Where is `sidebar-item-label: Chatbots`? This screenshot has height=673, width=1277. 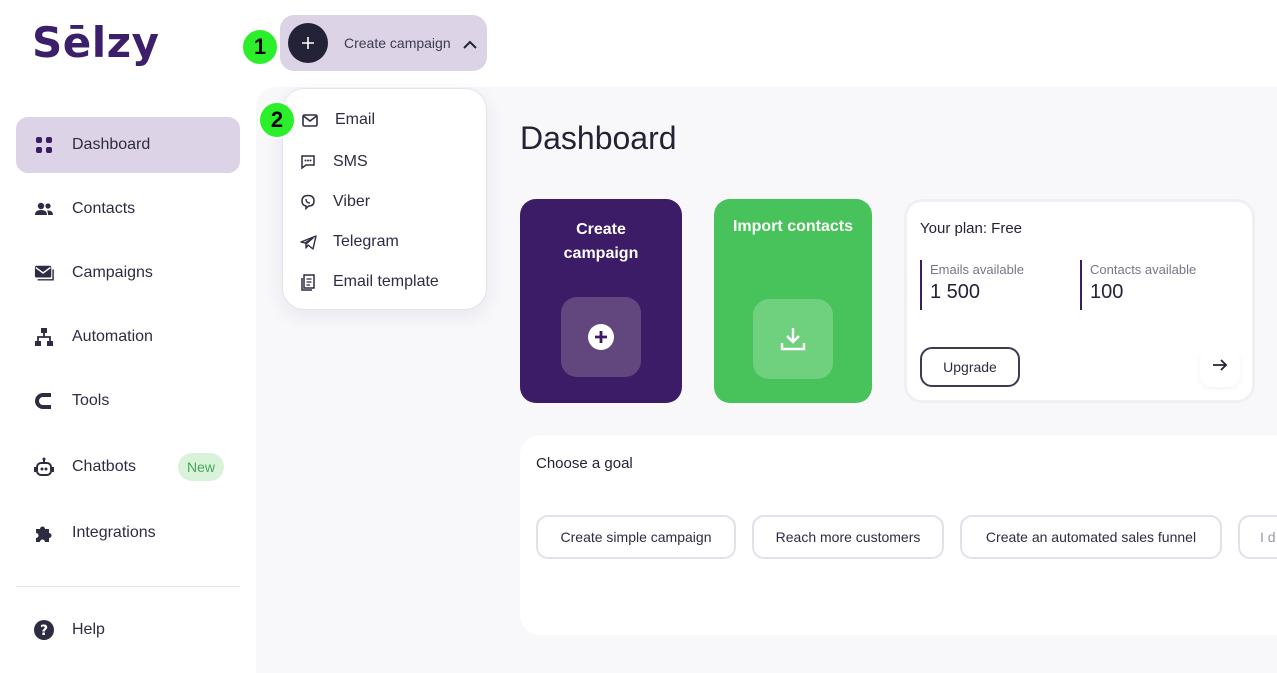
sidebar-item-label: Chatbots is located at coordinates (104, 466).